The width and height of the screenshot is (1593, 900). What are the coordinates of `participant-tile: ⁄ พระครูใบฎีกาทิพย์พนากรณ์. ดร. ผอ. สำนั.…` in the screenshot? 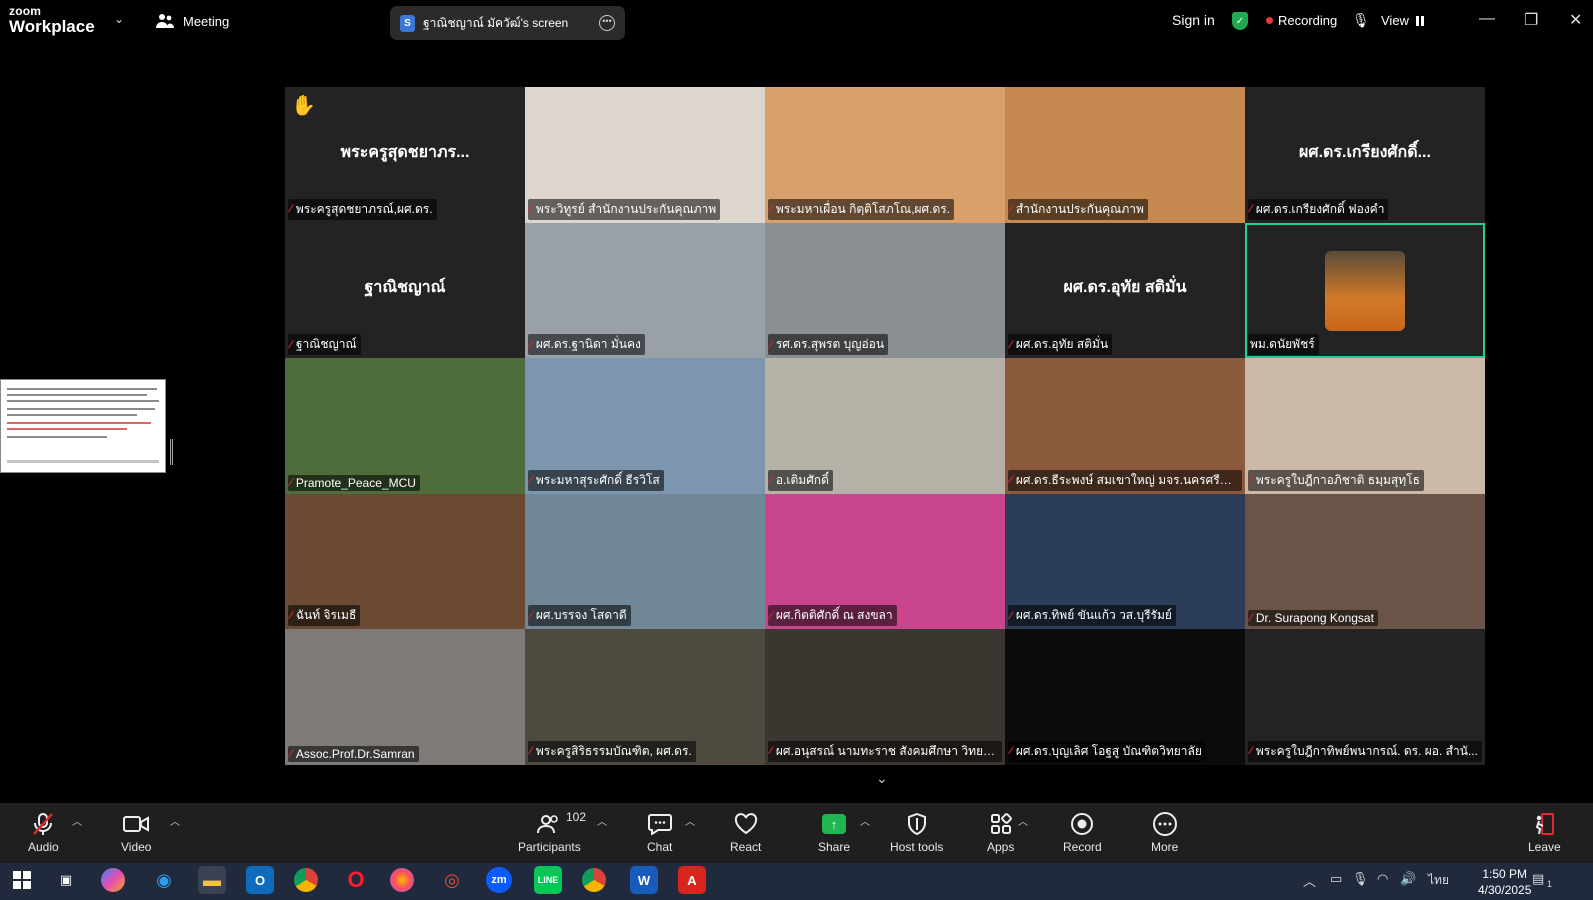 It's located at (1365, 697).